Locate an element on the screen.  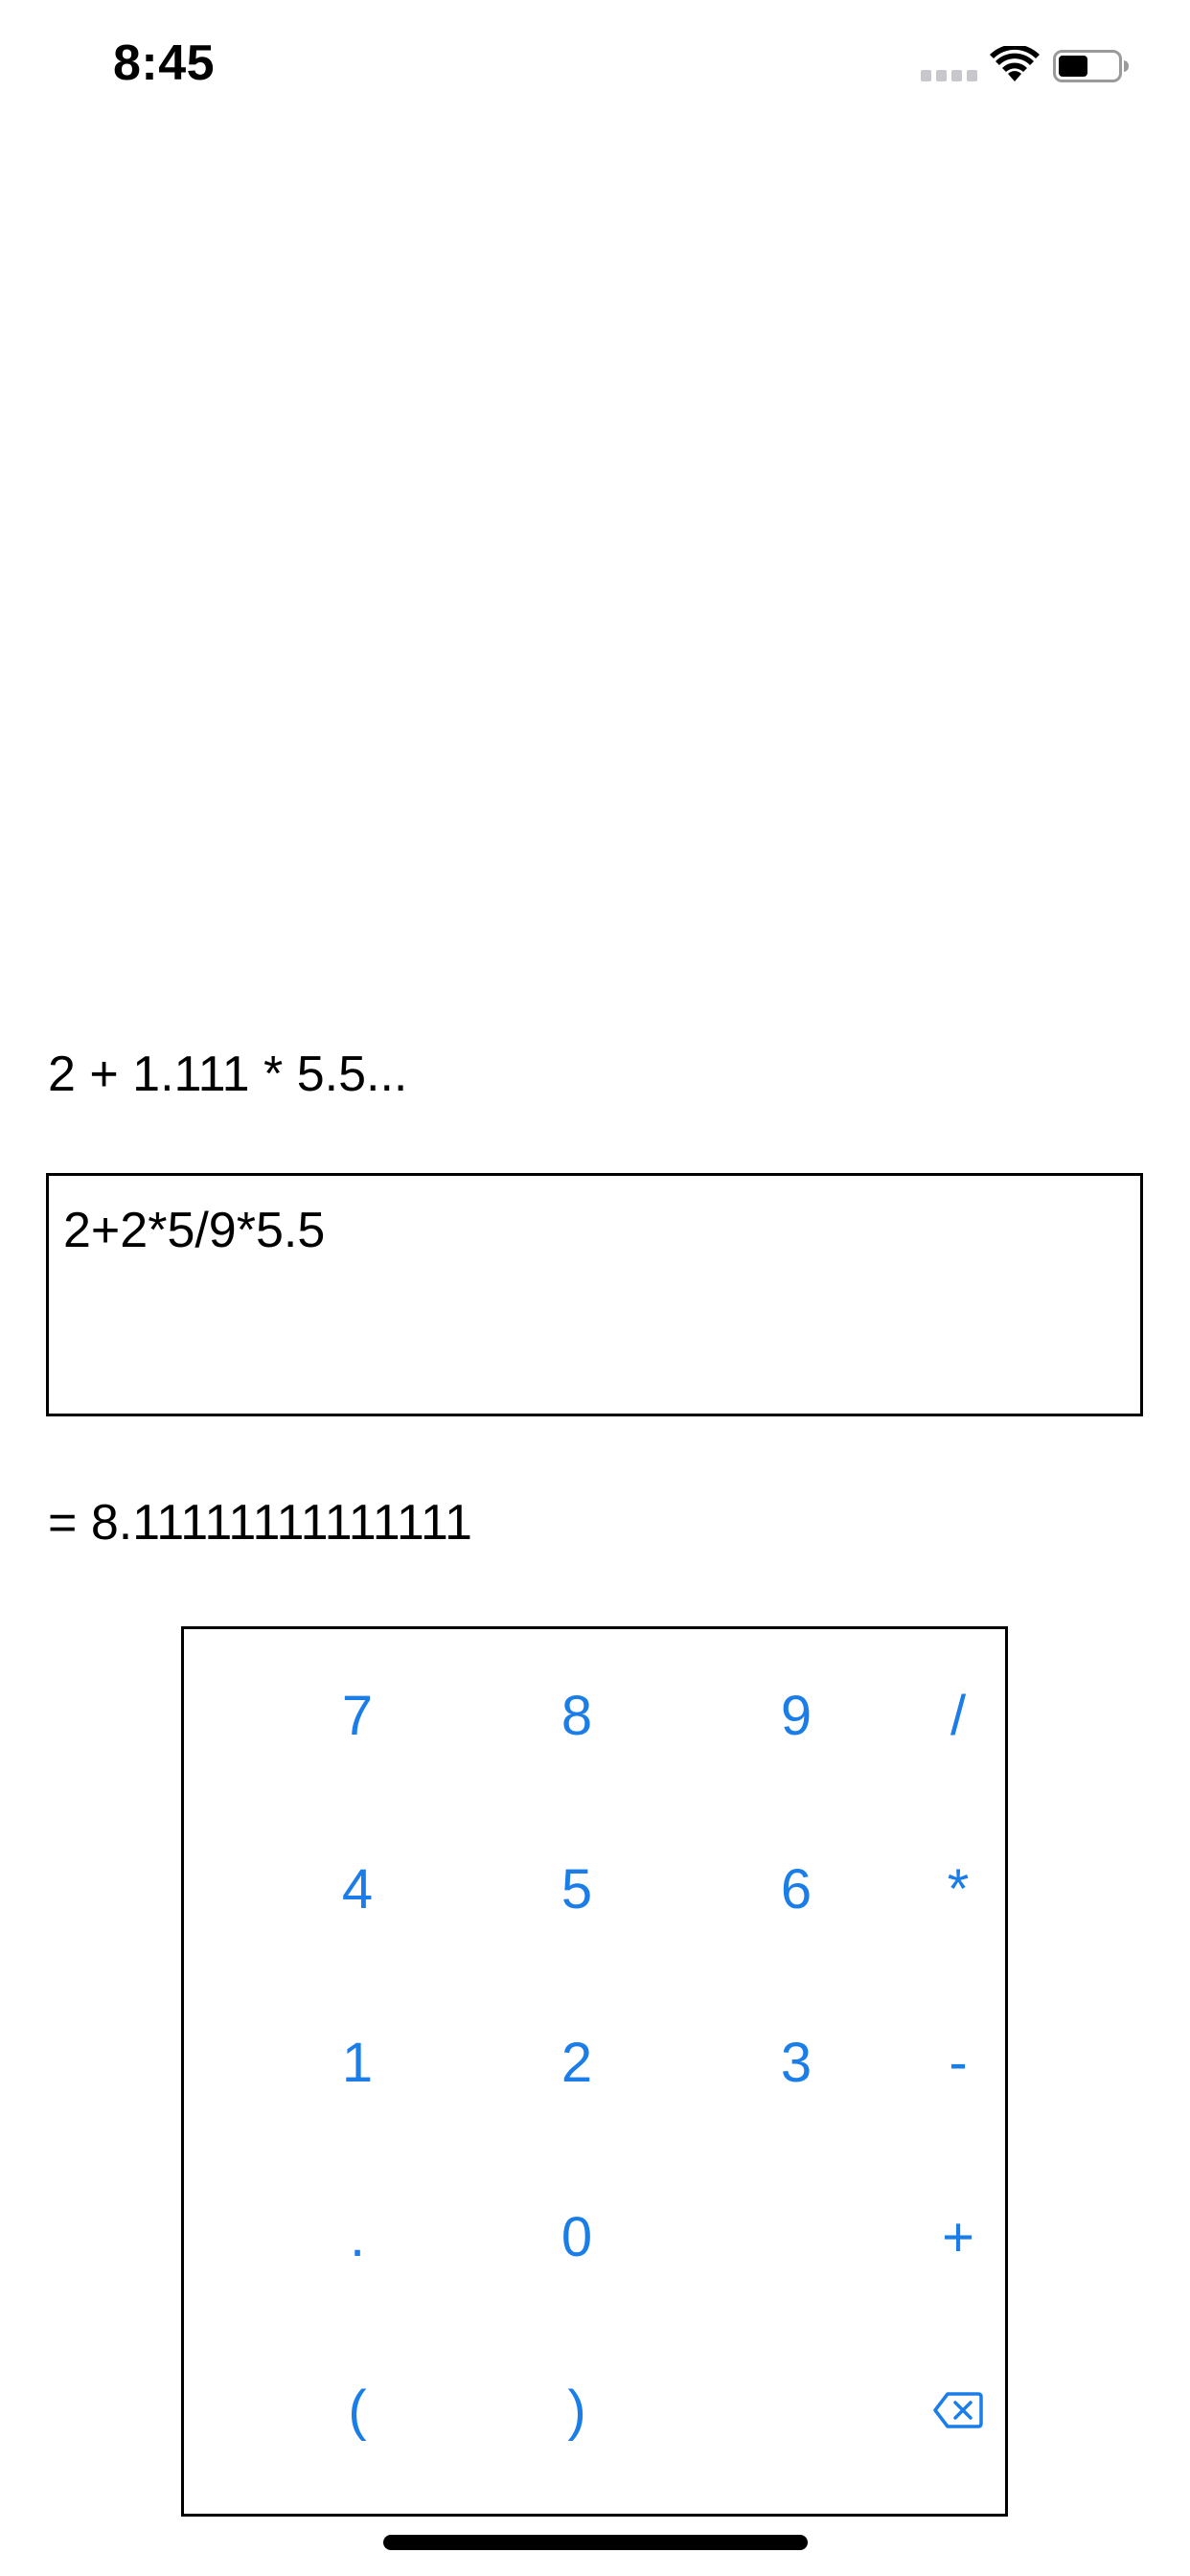
battery-icon is located at coordinates (1092, 66).